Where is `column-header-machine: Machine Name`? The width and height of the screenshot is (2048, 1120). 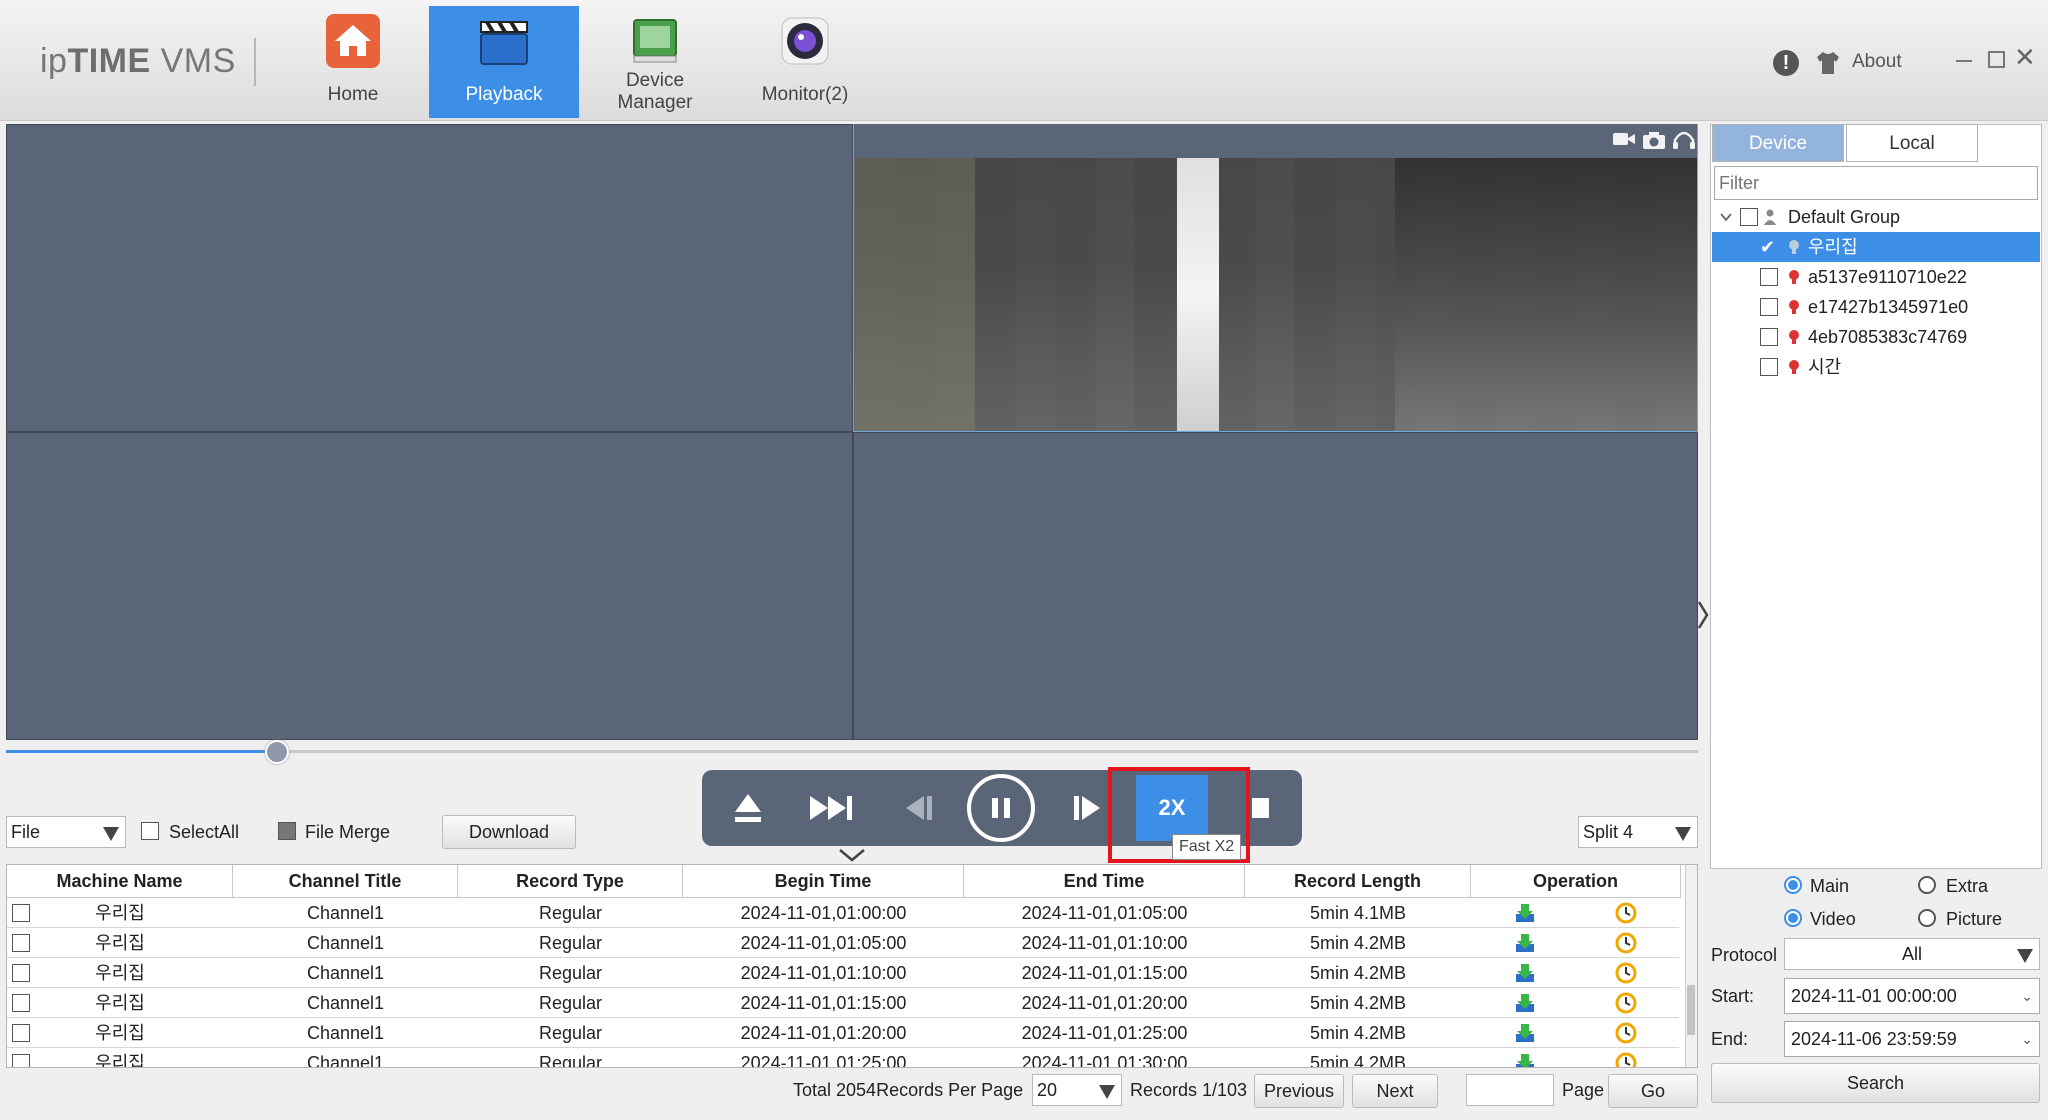 column-header-machine: Machine Name is located at coordinates (120, 881).